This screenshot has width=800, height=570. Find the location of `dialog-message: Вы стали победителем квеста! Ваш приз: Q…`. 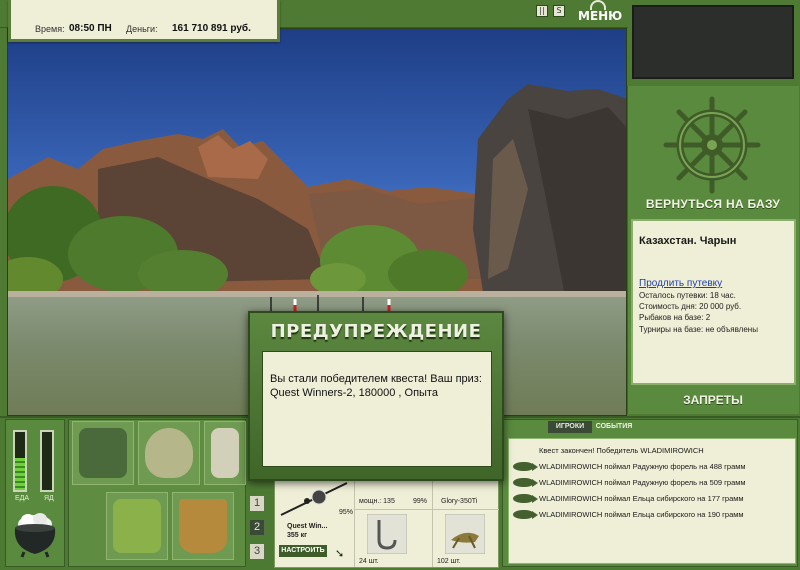

dialog-message: Вы стали победителем квеста! Ваш приз: Q… is located at coordinates (377, 409).